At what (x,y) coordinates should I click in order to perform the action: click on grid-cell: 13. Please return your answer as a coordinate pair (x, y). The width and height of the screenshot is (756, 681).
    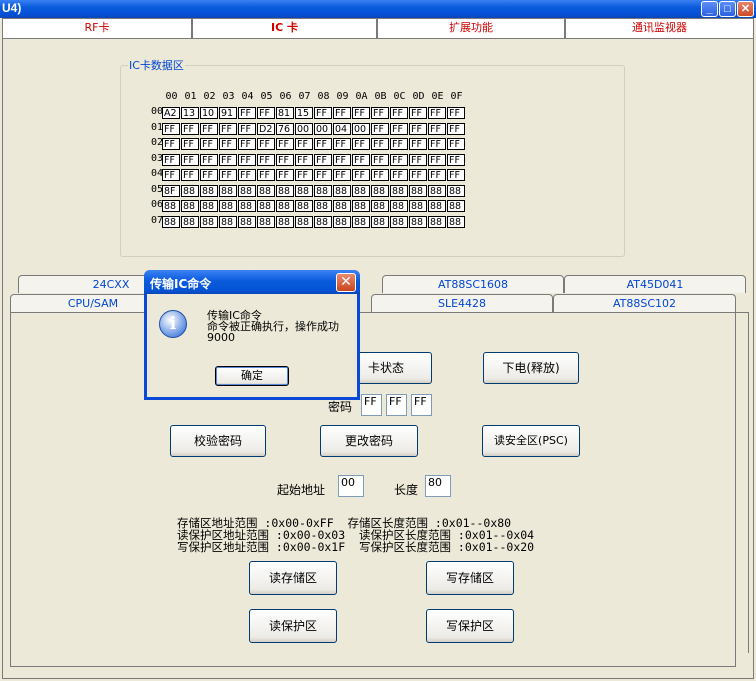
    Looking at the image, I should click on (190, 113).